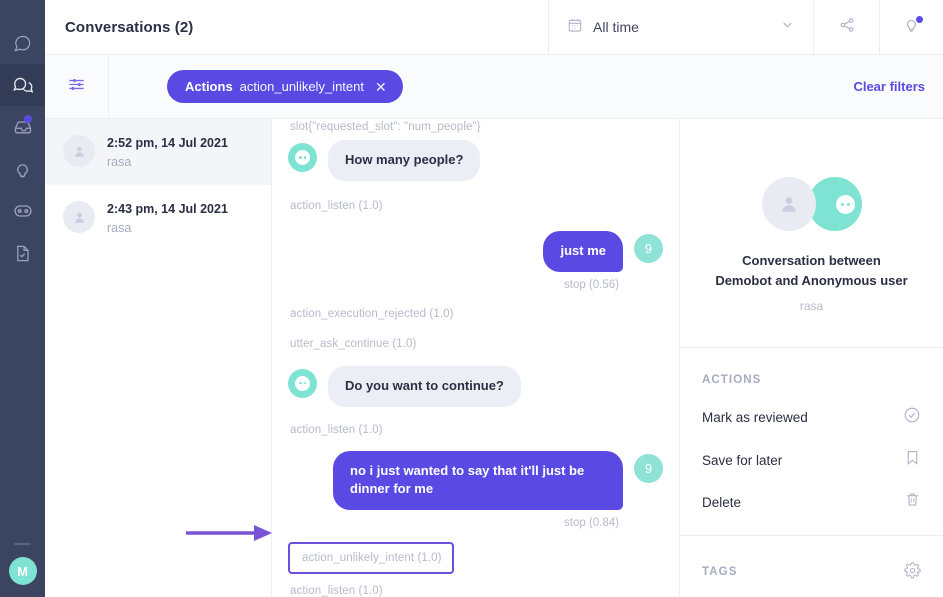 The height and width of the screenshot is (597, 943). Describe the element at coordinates (209, 86) in the screenshot. I see `filter-chip-key: Actions` at that location.